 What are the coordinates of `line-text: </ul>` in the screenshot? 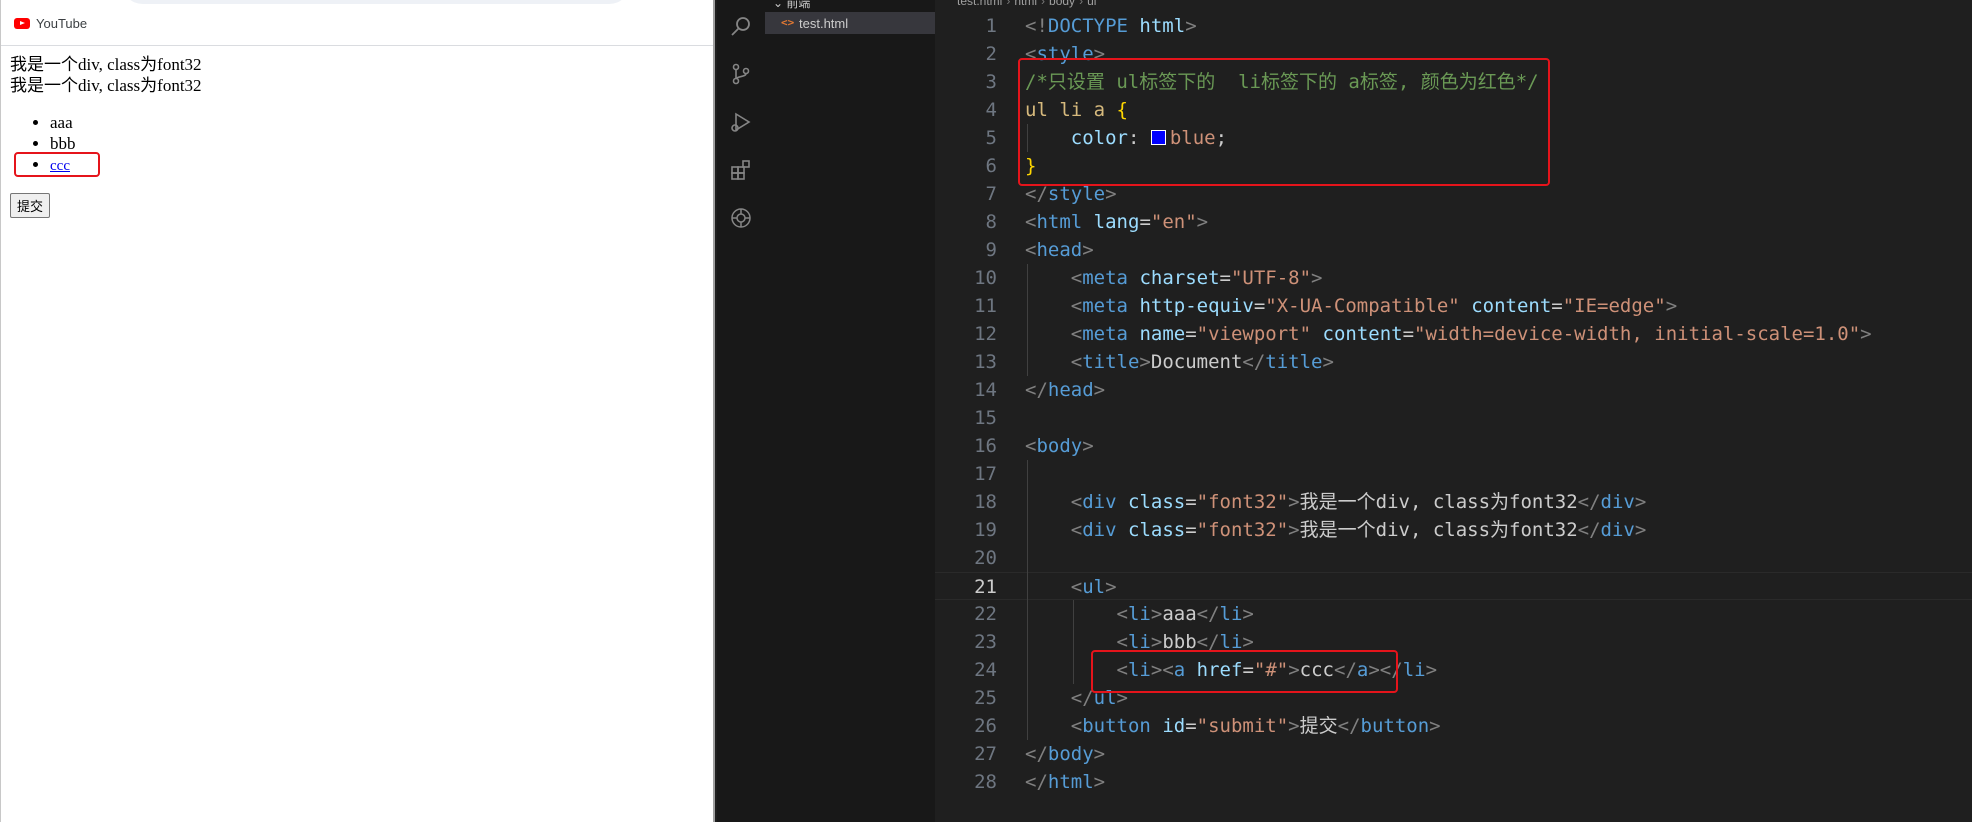 It's located at (1099, 698).